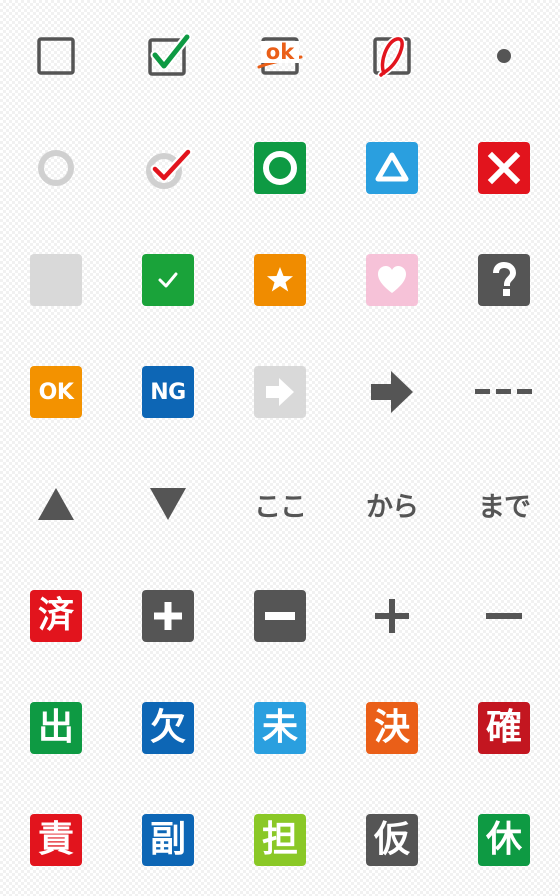 The image size is (560, 896). I want to click on up-triangle-cell, so click(56, 504).